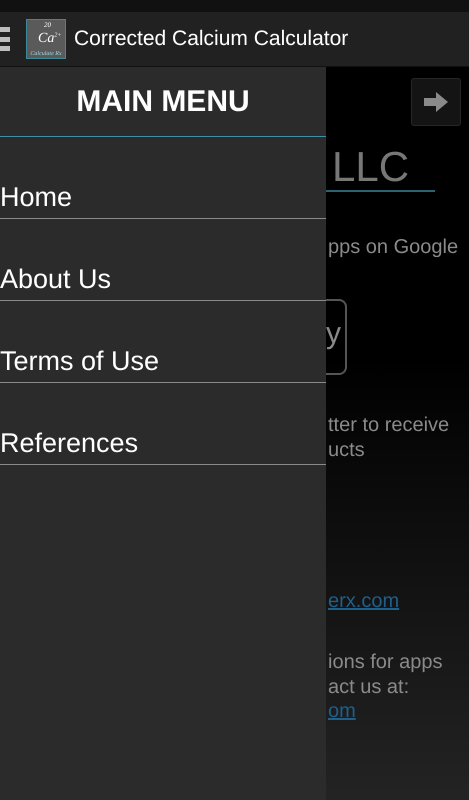 Image resolution: width=469 pixels, height=800 pixels. Describe the element at coordinates (163, 342) in the screenshot. I see `menu-item: Terms of Use` at that location.